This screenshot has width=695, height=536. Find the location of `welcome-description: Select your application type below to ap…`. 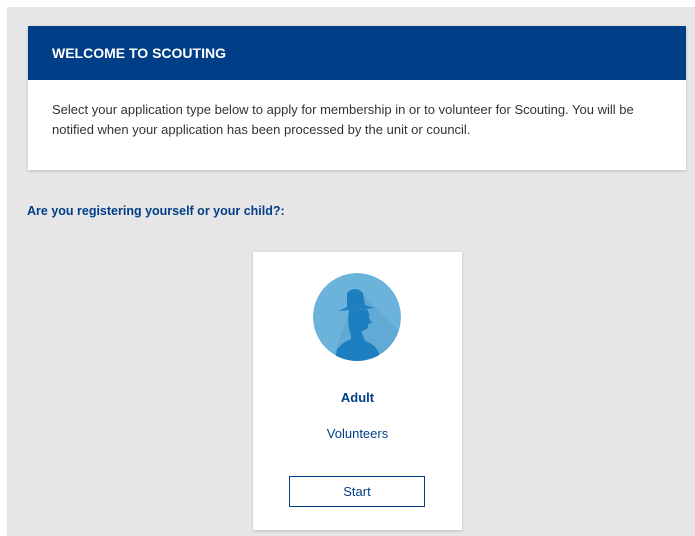

welcome-description: Select your application type below to ap… is located at coordinates (343, 119).